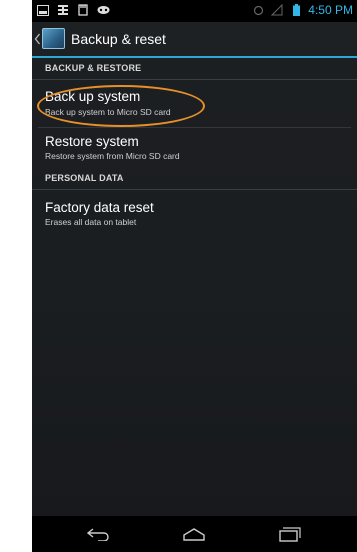  What do you see at coordinates (84, 178) in the screenshot?
I see `section-label: PERSONAL DATA` at bounding box center [84, 178].